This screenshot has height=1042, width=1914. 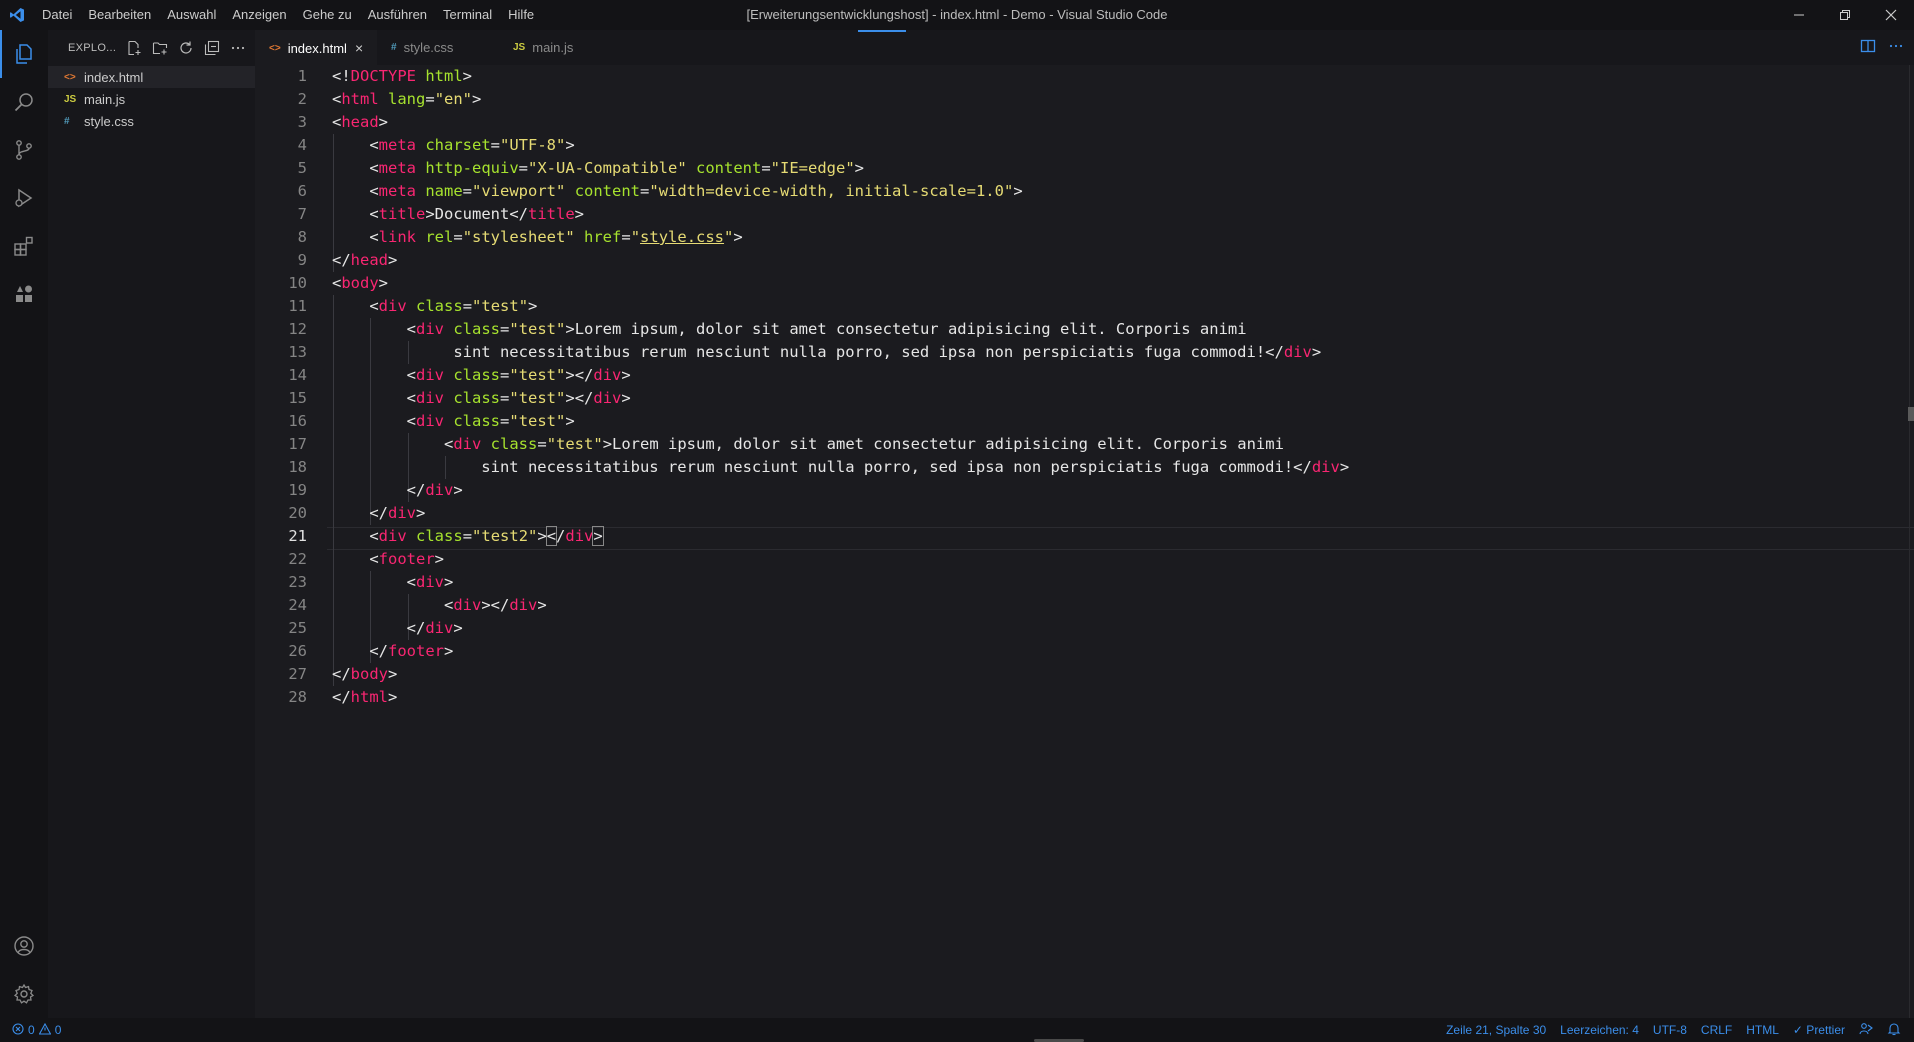 What do you see at coordinates (1496, 1030) in the screenshot?
I see `cursor-position: Zeile 21, Spalte 30` at bounding box center [1496, 1030].